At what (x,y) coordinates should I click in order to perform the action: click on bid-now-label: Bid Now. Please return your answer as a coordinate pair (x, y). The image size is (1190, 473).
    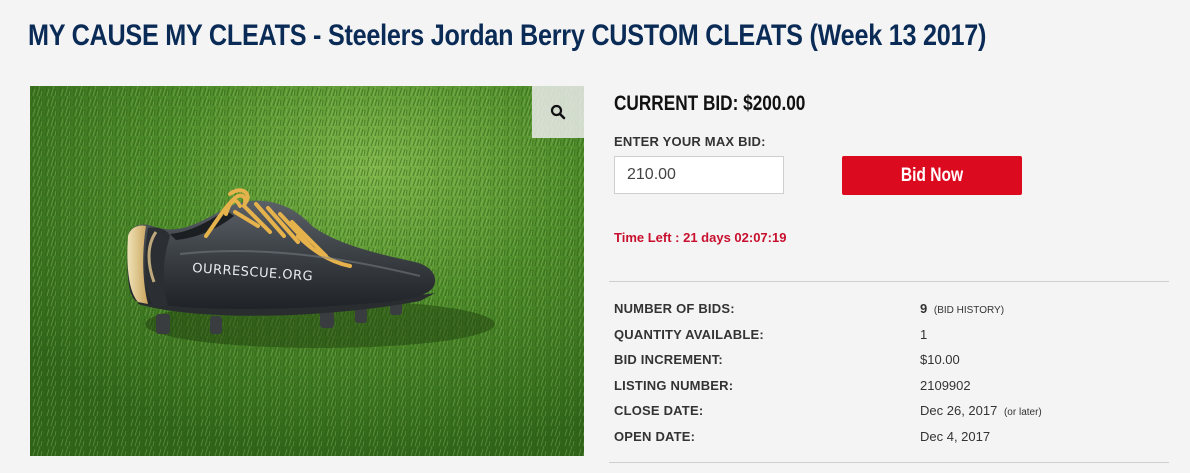
    Looking at the image, I should click on (932, 175).